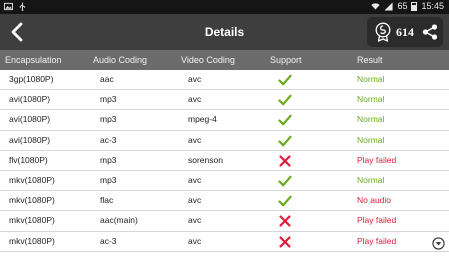 The height and width of the screenshot is (256, 449). Describe the element at coordinates (33, 60) in the screenshot. I see `column-header-encapsulation: Encapsulation` at that location.